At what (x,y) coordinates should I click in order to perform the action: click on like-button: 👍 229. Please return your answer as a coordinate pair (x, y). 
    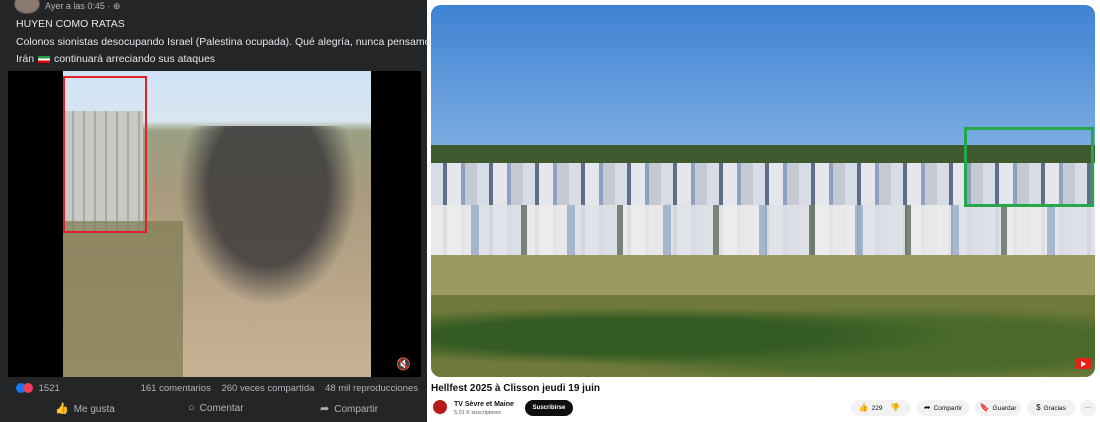
    Looking at the image, I should click on (870, 407).